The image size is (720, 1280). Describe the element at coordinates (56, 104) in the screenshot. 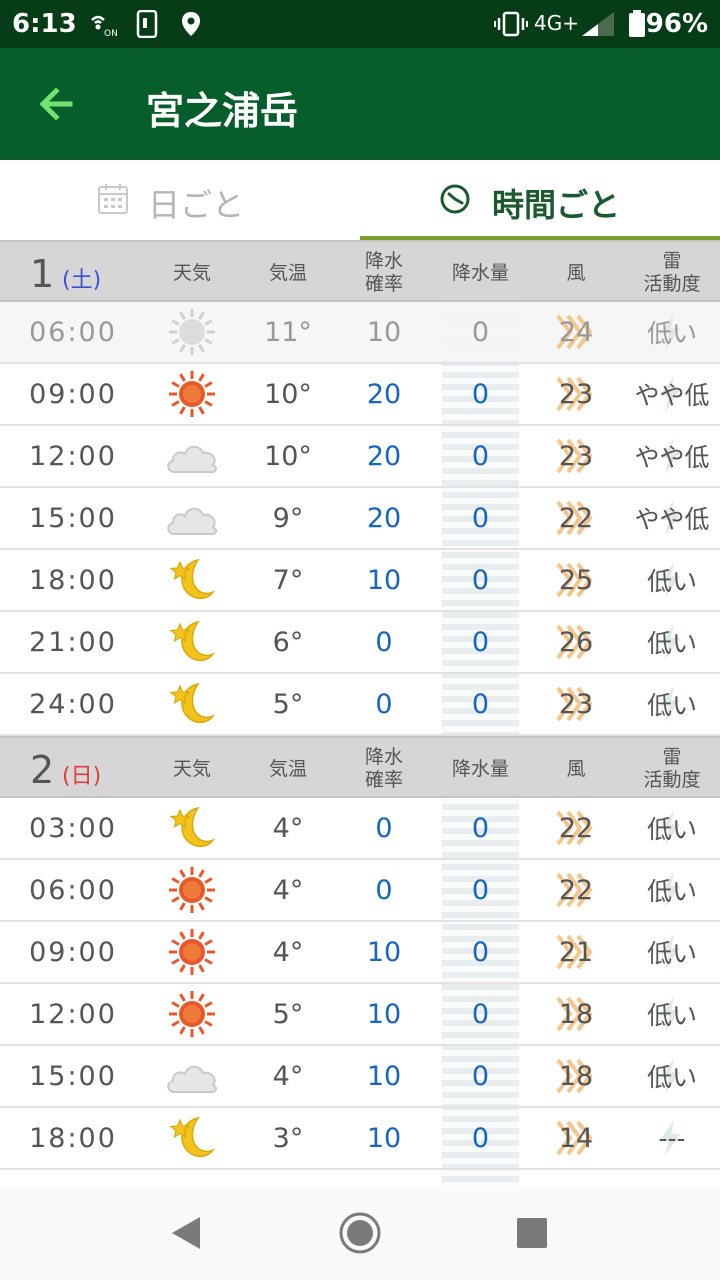

I see `back-arrow-icon` at that location.